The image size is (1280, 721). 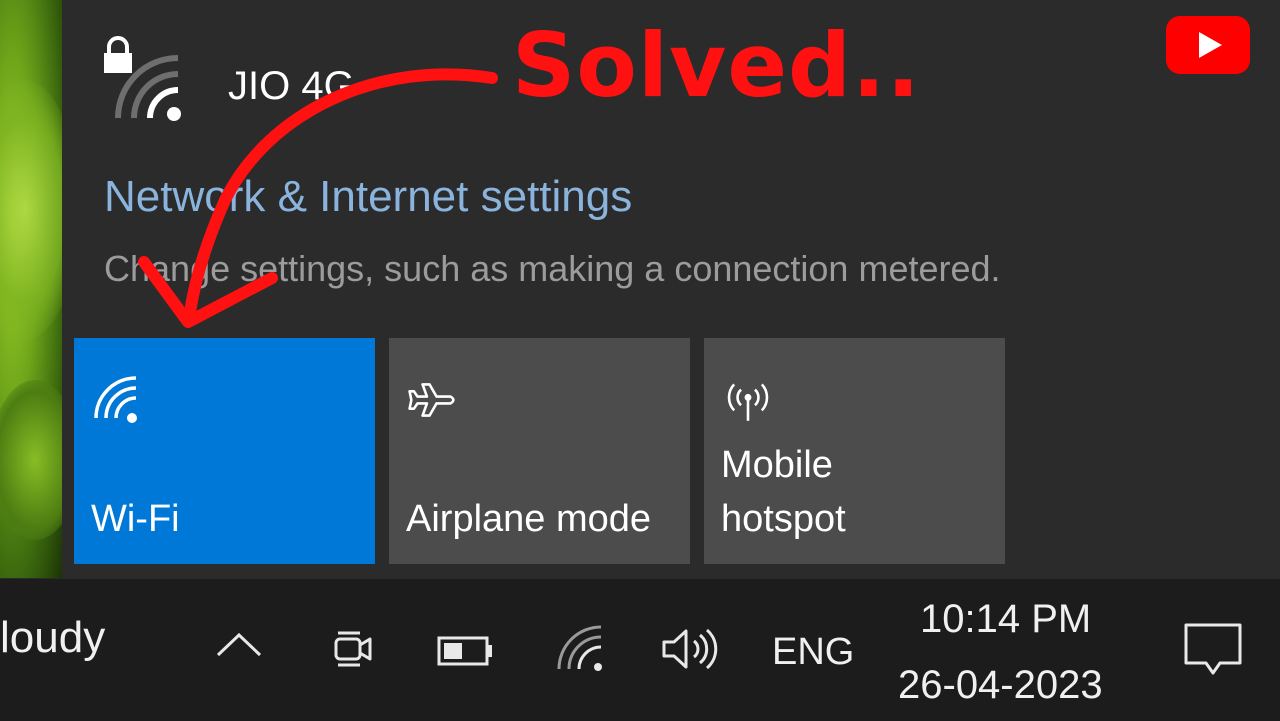 I want to click on hotspot-tile-label-line-1: Mobile, so click(x=777, y=465).